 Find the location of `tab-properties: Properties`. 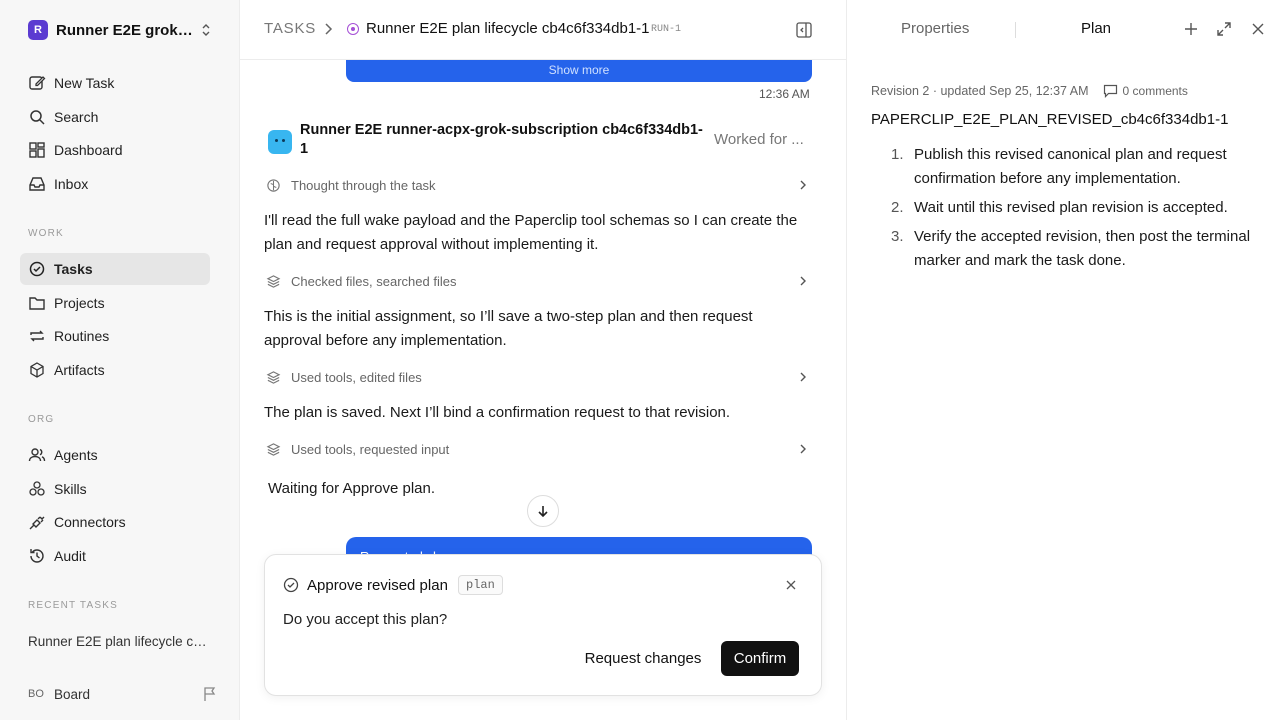

tab-properties: Properties is located at coordinates (935, 28).